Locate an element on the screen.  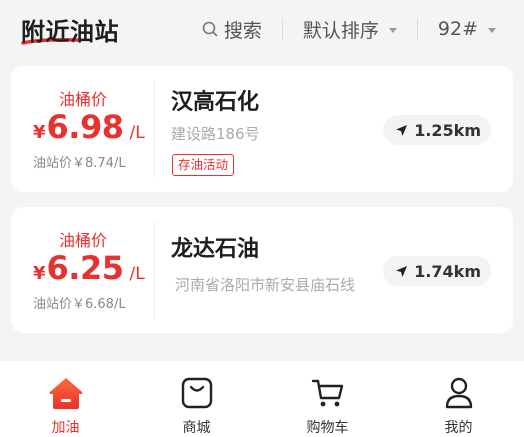
shop-icon is located at coordinates (197, 392).